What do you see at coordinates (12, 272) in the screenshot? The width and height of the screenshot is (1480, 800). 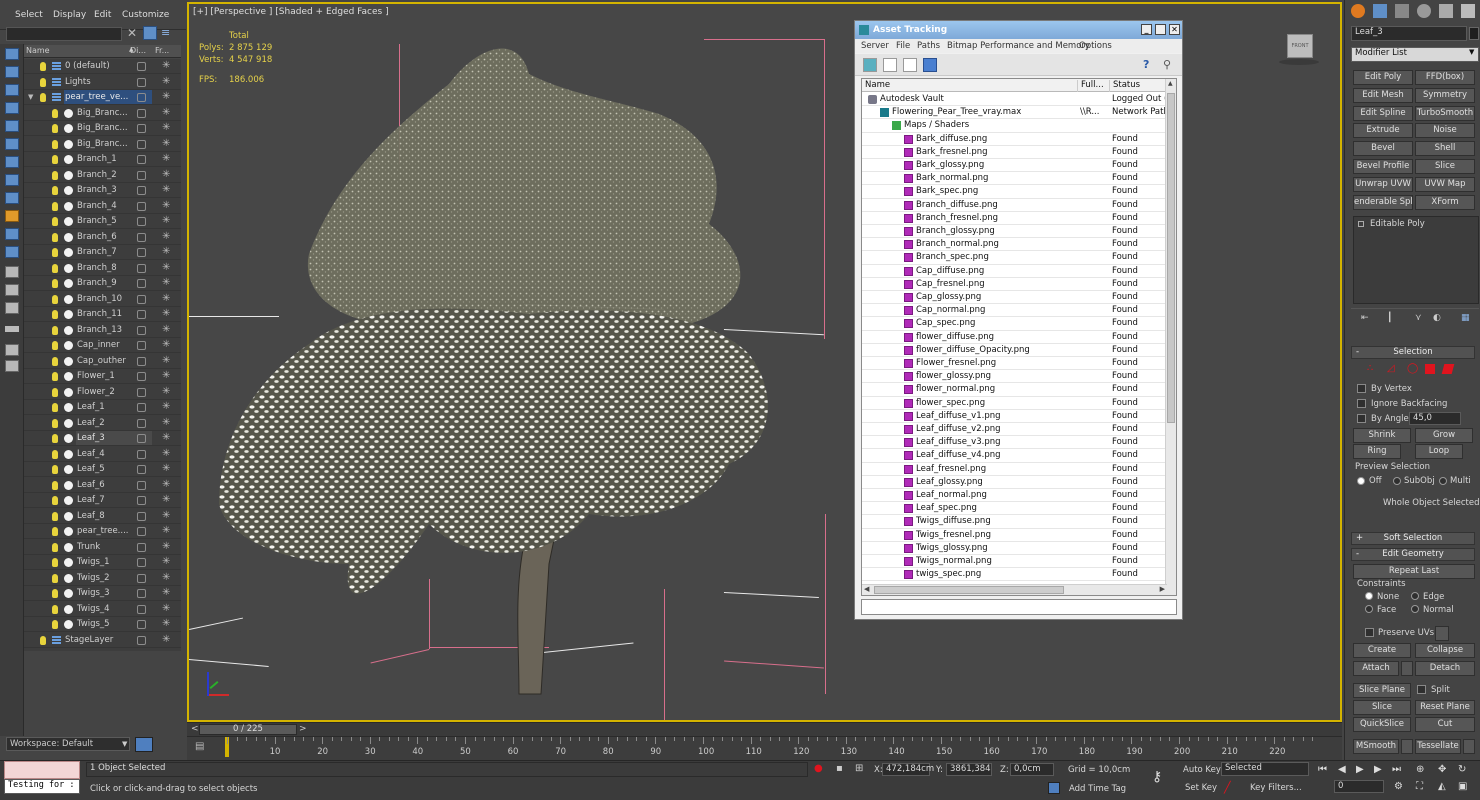 I see `bones-icon` at bounding box center [12, 272].